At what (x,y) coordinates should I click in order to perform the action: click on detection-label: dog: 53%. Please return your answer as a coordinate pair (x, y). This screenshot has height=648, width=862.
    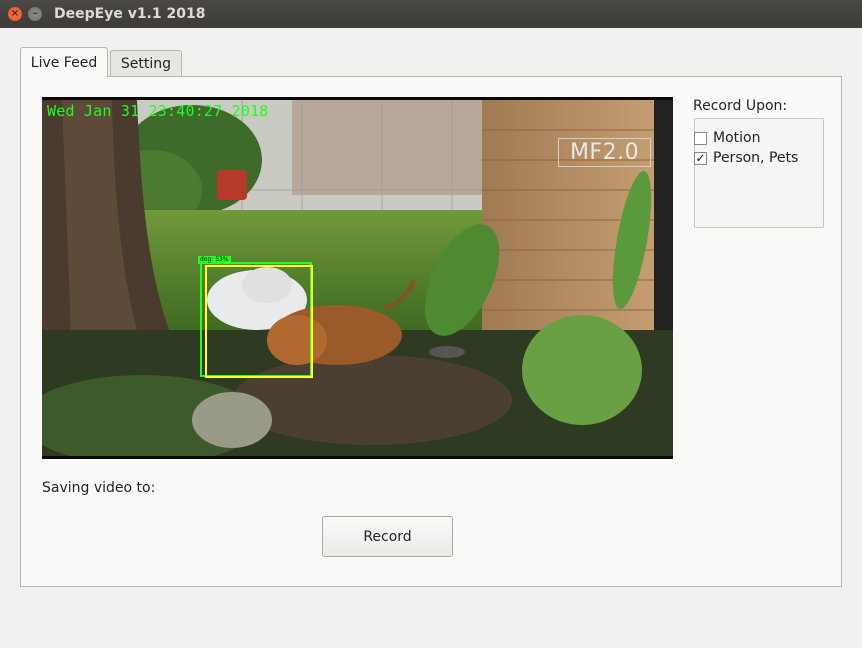
    Looking at the image, I should click on (214, 260).